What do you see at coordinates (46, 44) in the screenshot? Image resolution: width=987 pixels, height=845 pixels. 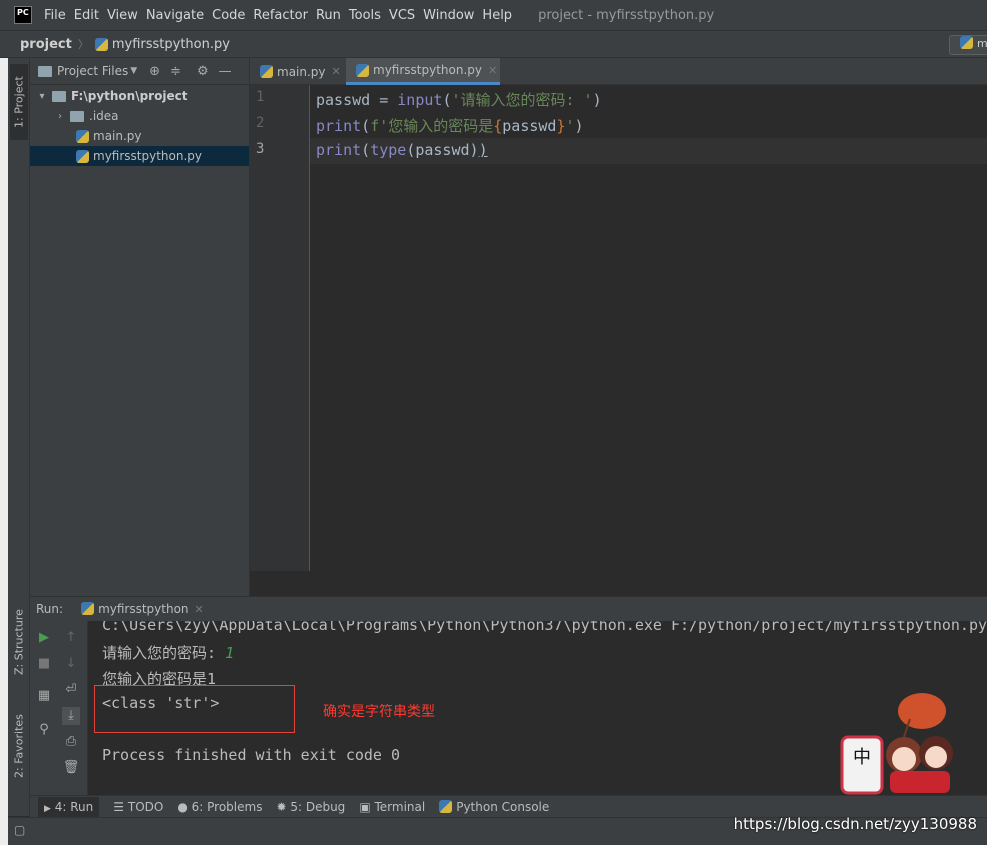 I see `breadcrumb-project: project` at bounding box center [46, 44].